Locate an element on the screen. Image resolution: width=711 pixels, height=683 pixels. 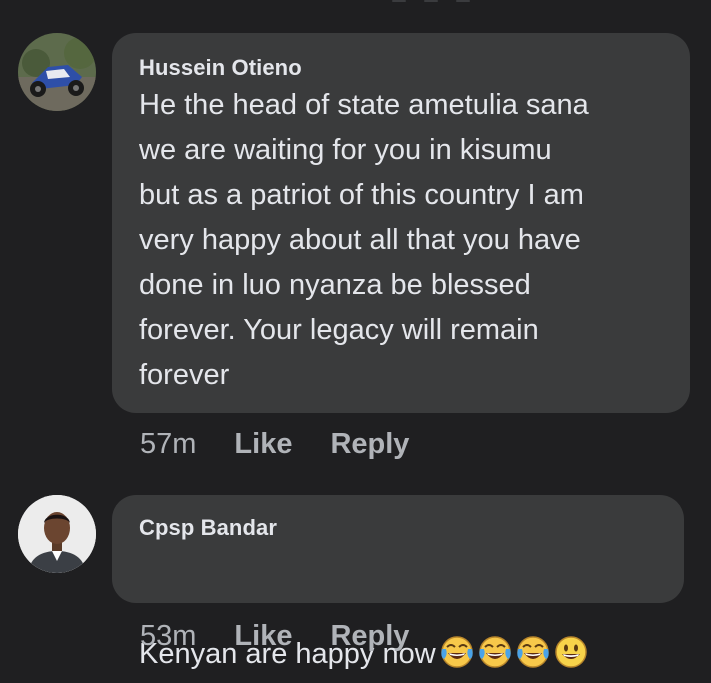
motorcycle-photo-avatar-icon is located at coordinates (57, 72).